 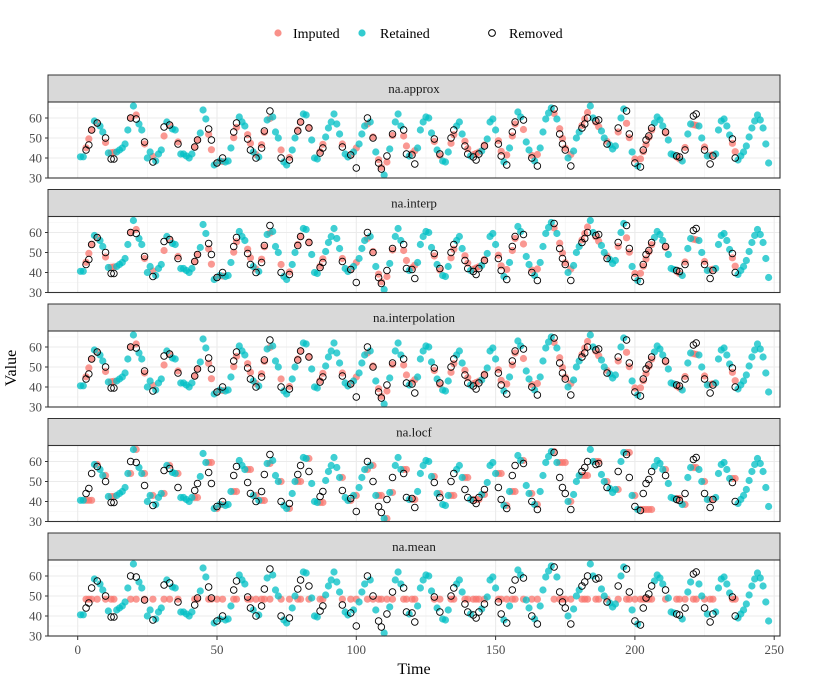 What do you see at coordinates (217, 649) in the screenshot?
I see `x-tick-label: 50` at bounding box center [217, 649].